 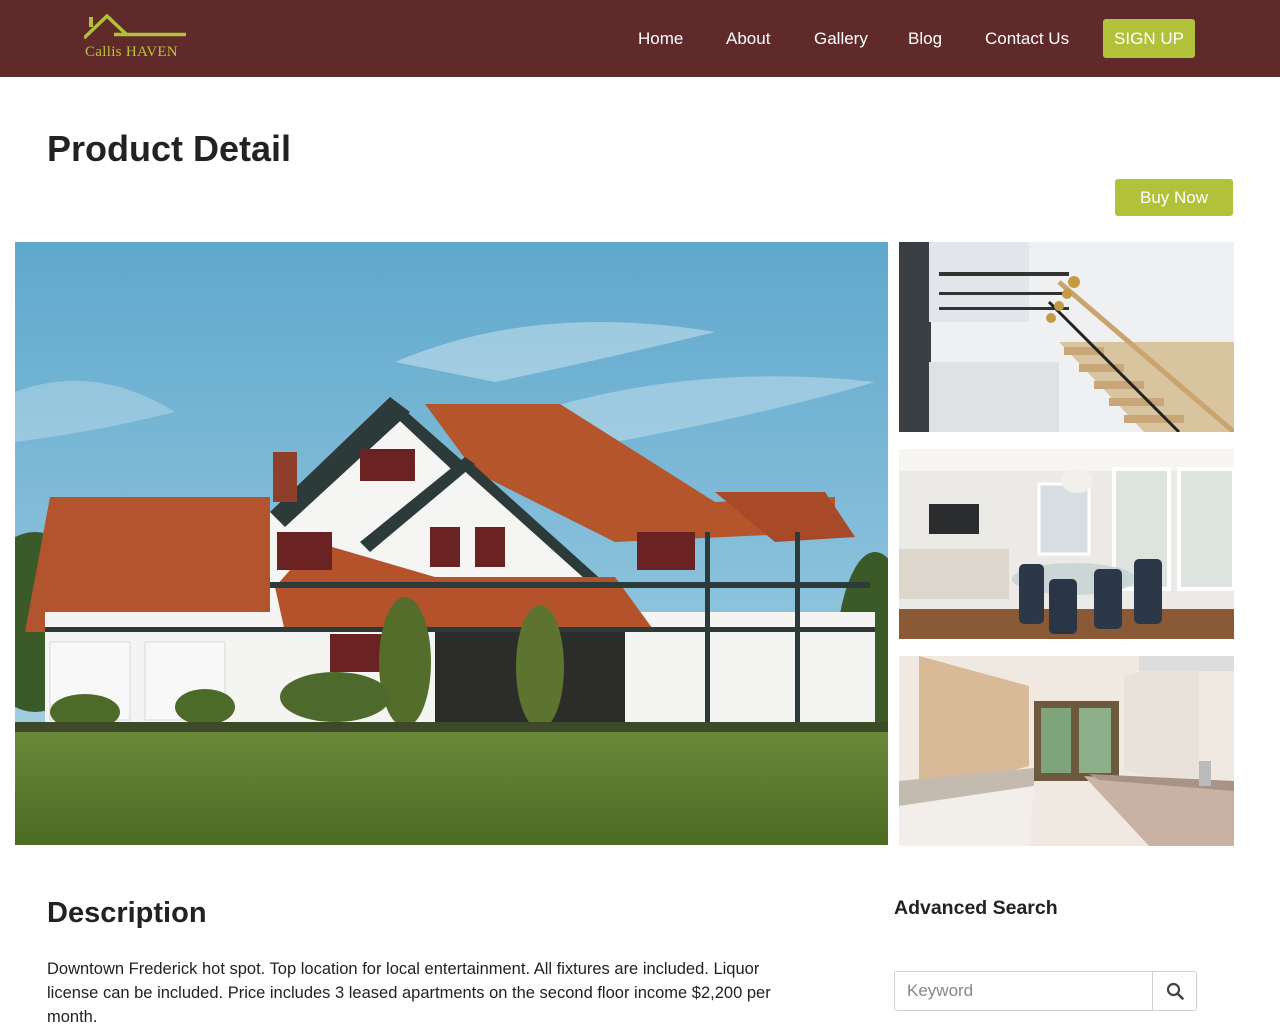 What do you see at coordinates (127, 913) in the screenshot?
I see `description-heading: Description` at bounding box center [127, 913].